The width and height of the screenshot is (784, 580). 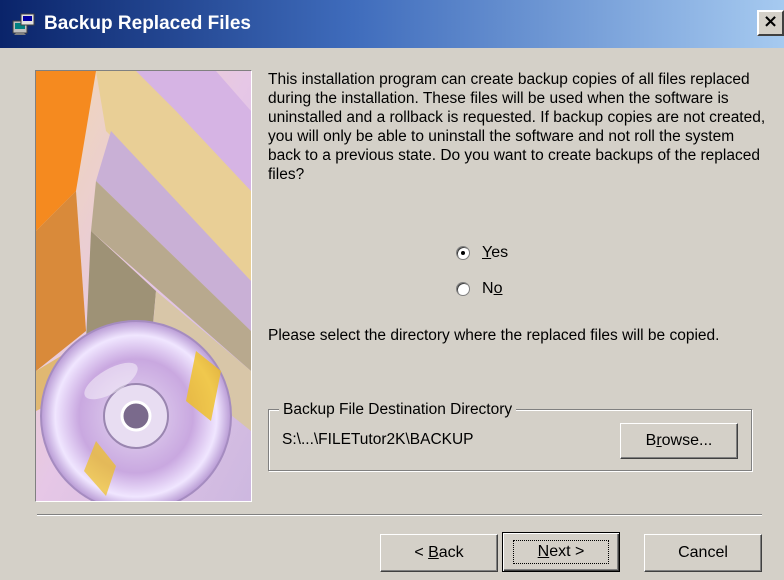 What do you see at coordinates (398, 409) in the screenshot?
I see `destination-groupbox-label: Backup File Destination Directory` at bounding box center [398, 409].